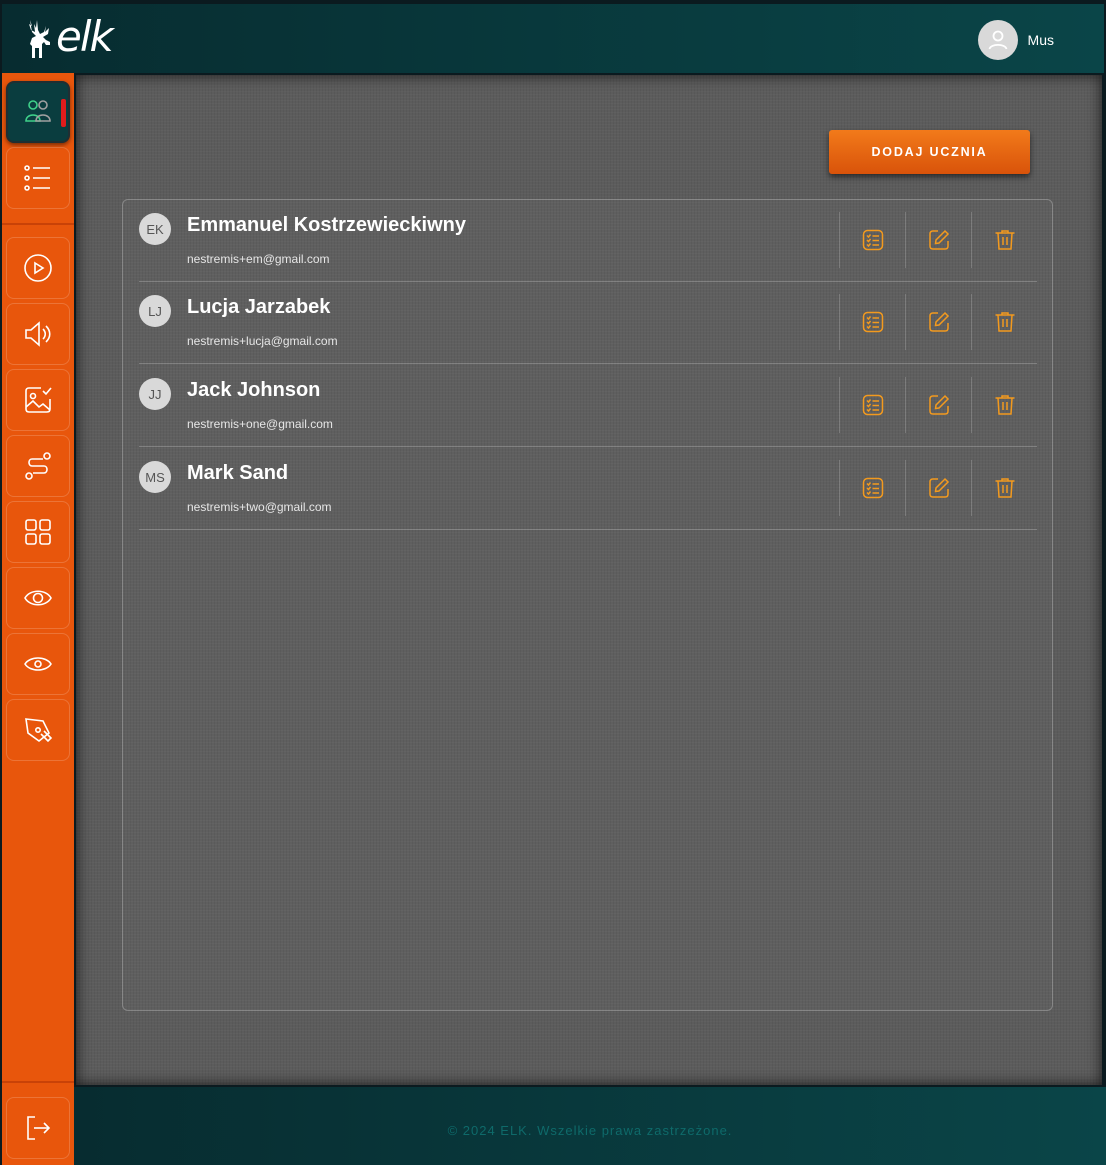 This screenshot has height=1165, width=1106. I want to click on footer: © 2024 ELK. Wszelkie prawa zastrzeżone., so click(590, 1126).